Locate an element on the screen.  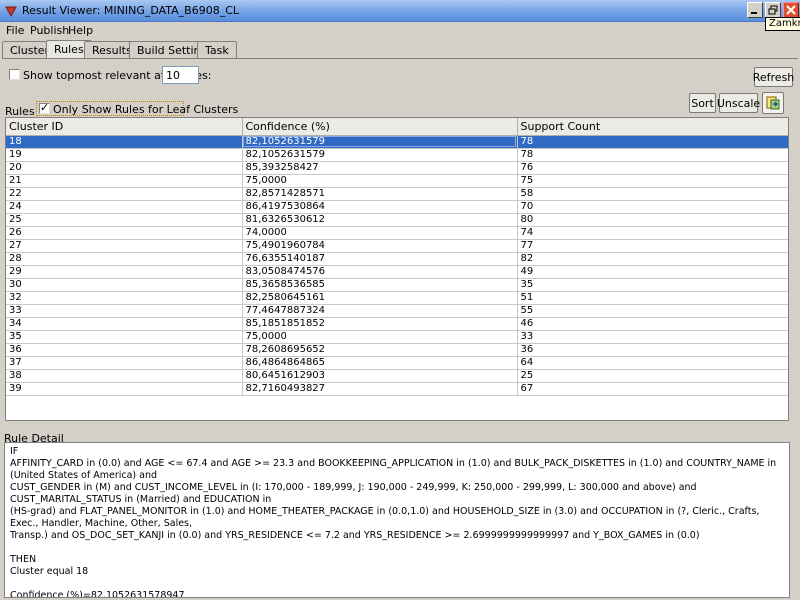
restore-icon is located at coordinates (773, 10).